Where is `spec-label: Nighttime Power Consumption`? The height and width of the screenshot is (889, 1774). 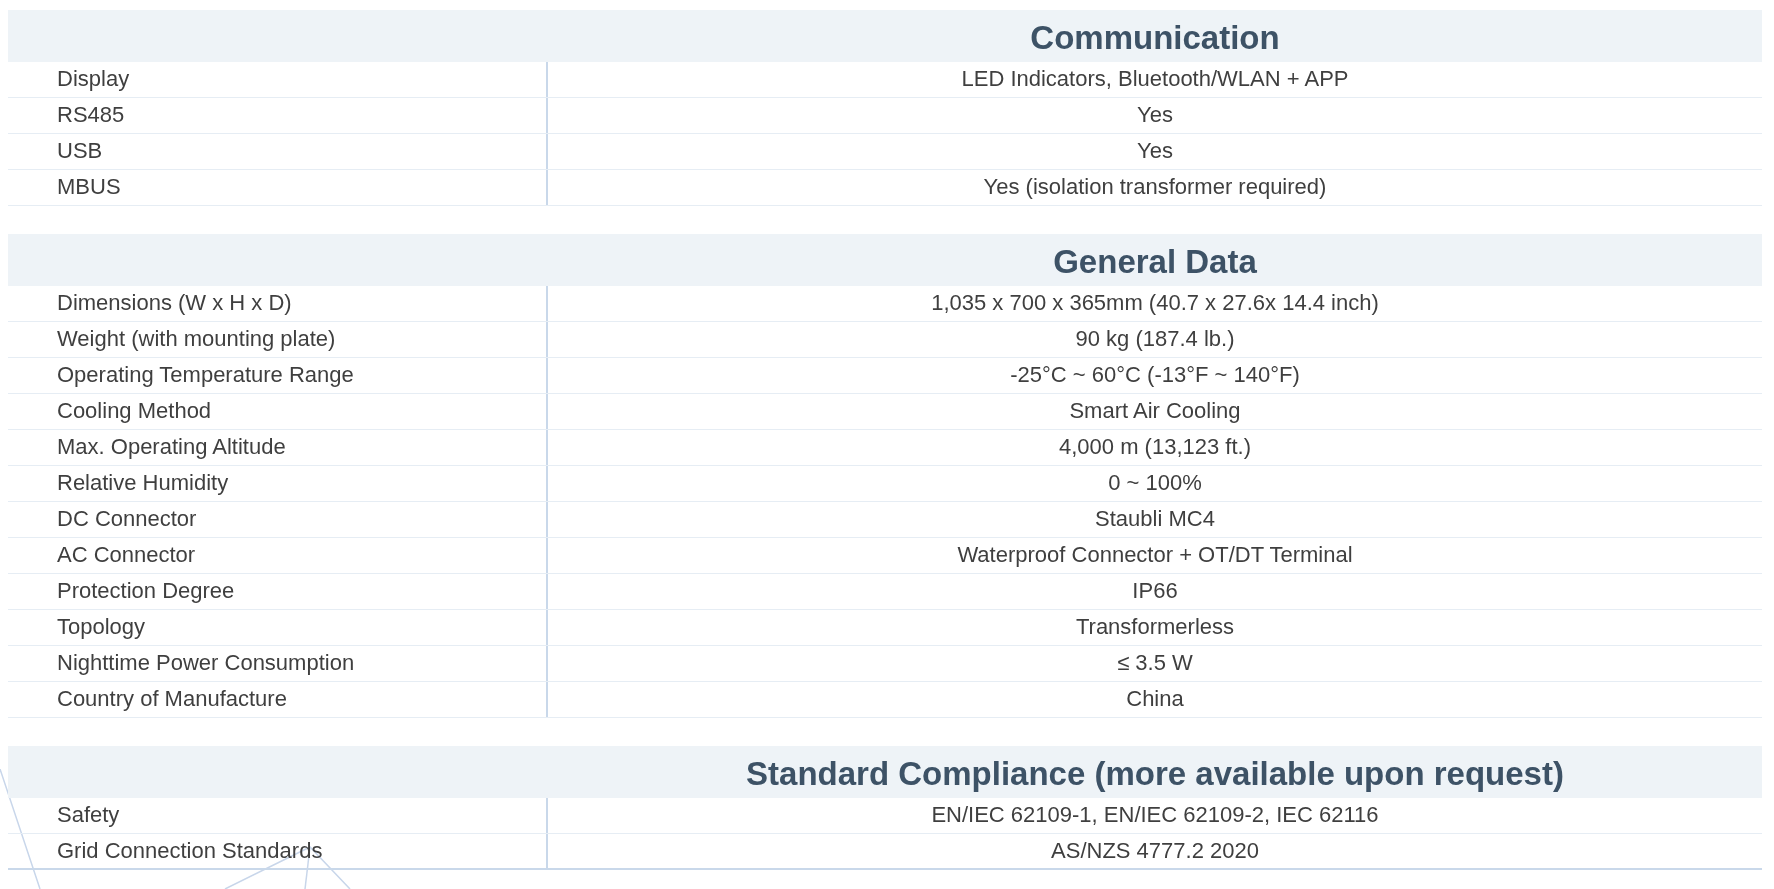 spec-label: Nighttime Power Consumption is located at coordinates (278, 663).